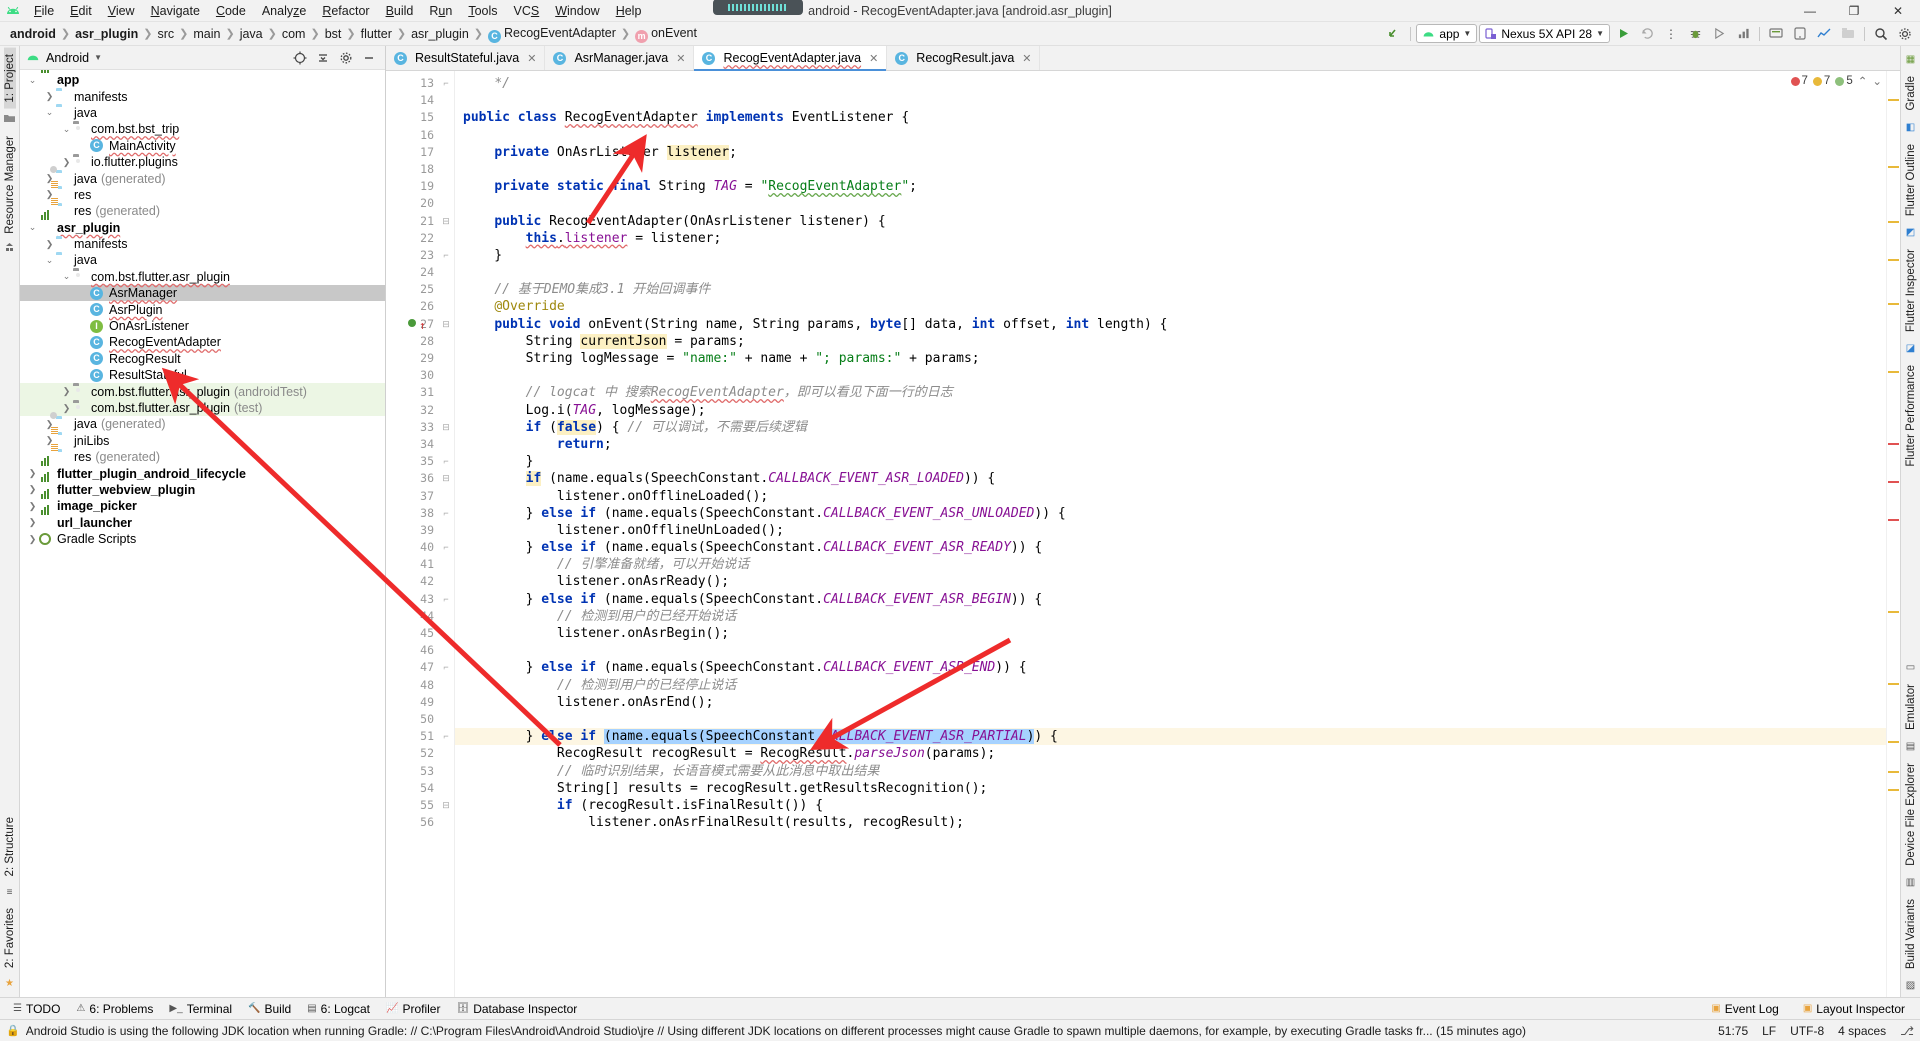 This screenshot has height=1041, width=1920. What do you see at coordinates (629, 11) in the screenshot?
I see `menu-help: Help` at bounding box center [629, 11].